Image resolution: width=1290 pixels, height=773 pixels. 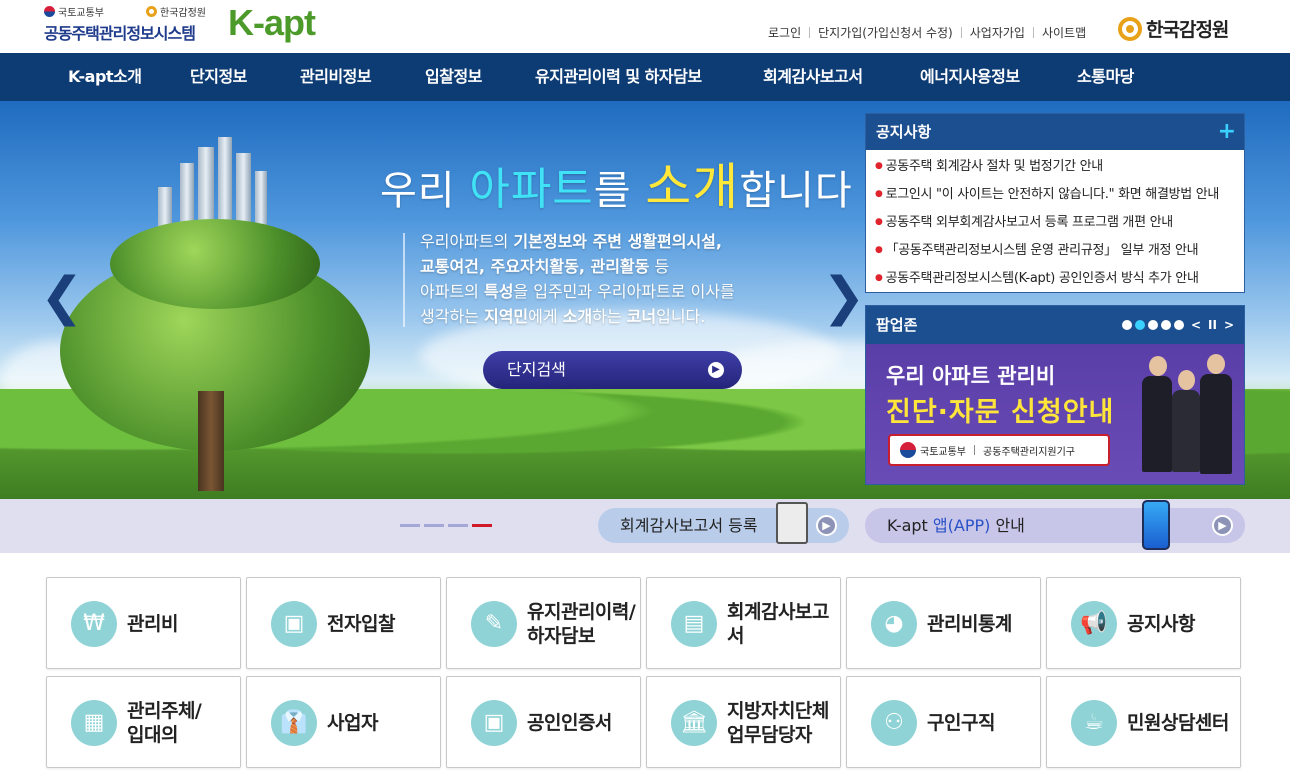 I want to click on utility-links: 로그인 단지가입(가입신청서 수정) 사업자가입 사이트맵, so click(x=927, y=32).